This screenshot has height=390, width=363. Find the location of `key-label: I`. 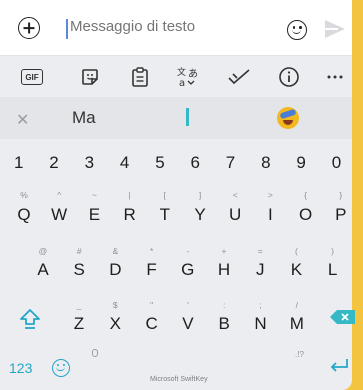

key-label: I is located at coordinates (270, 214).